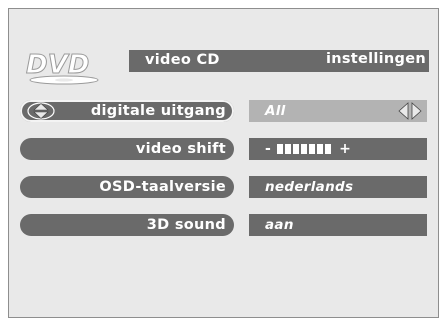 Image resolution: width=443 pixels, height=324 pixels. I want to click on value-text: All, so click(275, 111).